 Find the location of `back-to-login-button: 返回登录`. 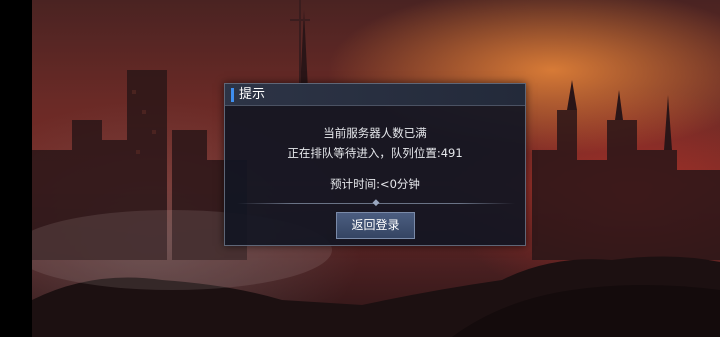

back-to-login-button: 返回登录 is located at coordinates (375, 225).